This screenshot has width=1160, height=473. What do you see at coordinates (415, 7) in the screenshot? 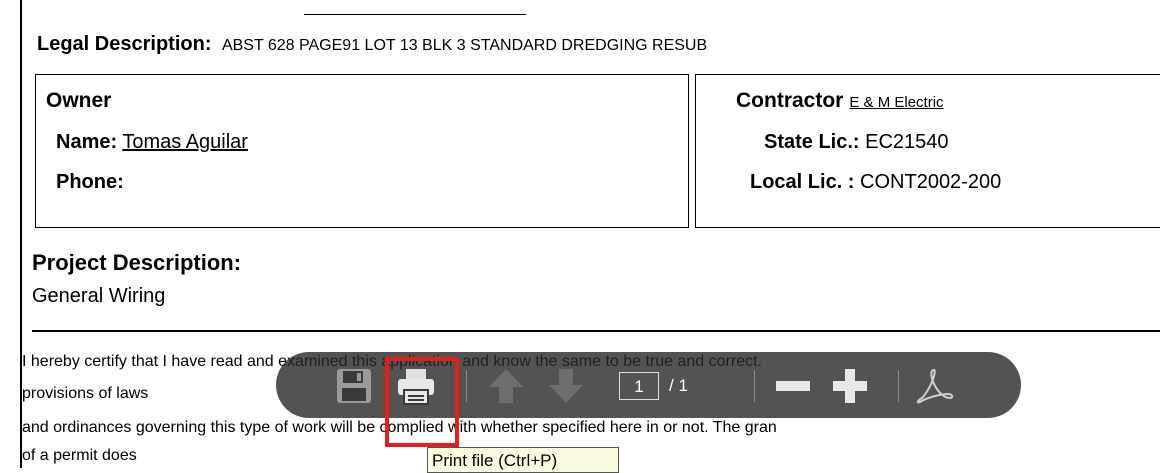
I see `top-underline-field` at bounding box center [415, 7].